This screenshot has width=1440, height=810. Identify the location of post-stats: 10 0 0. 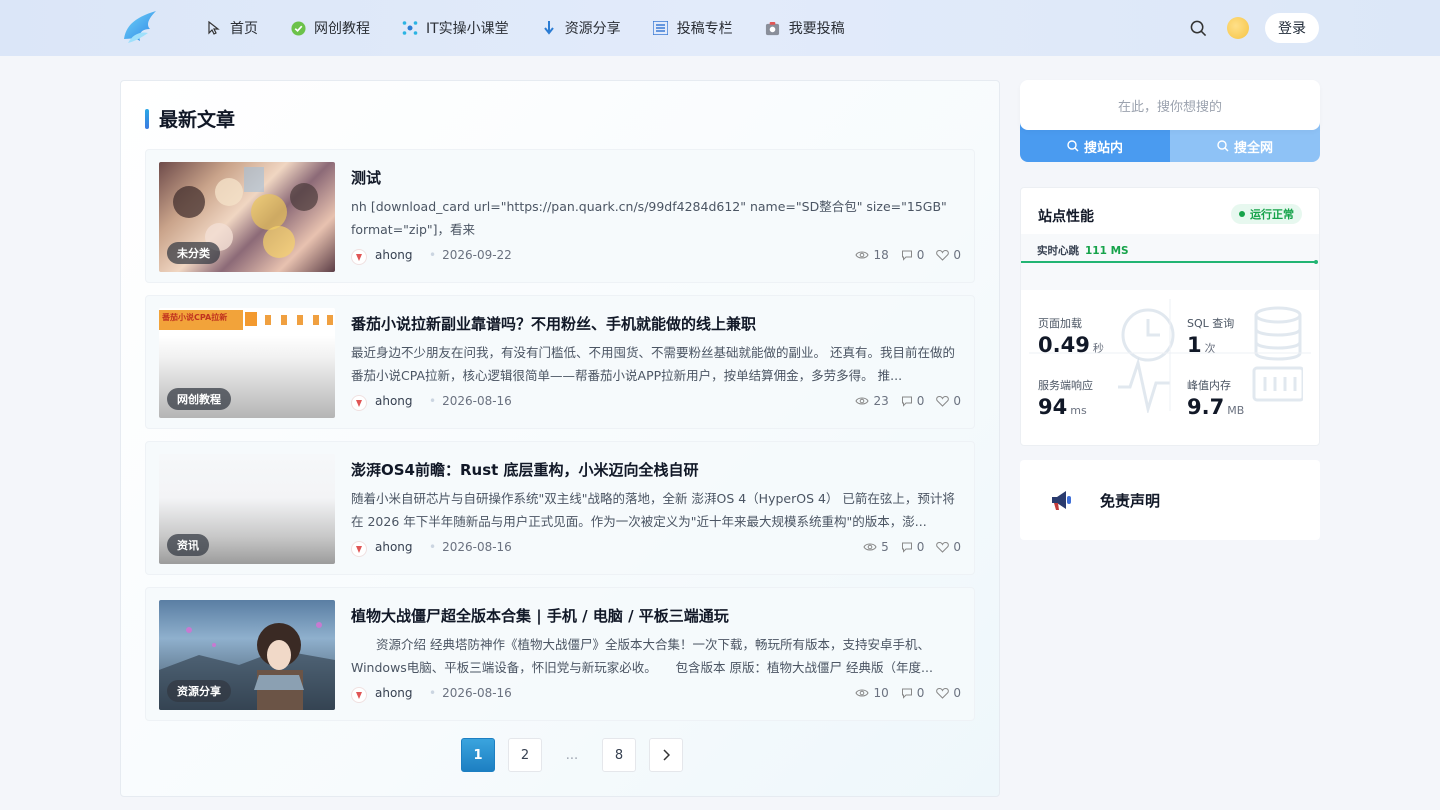
(902, 693).